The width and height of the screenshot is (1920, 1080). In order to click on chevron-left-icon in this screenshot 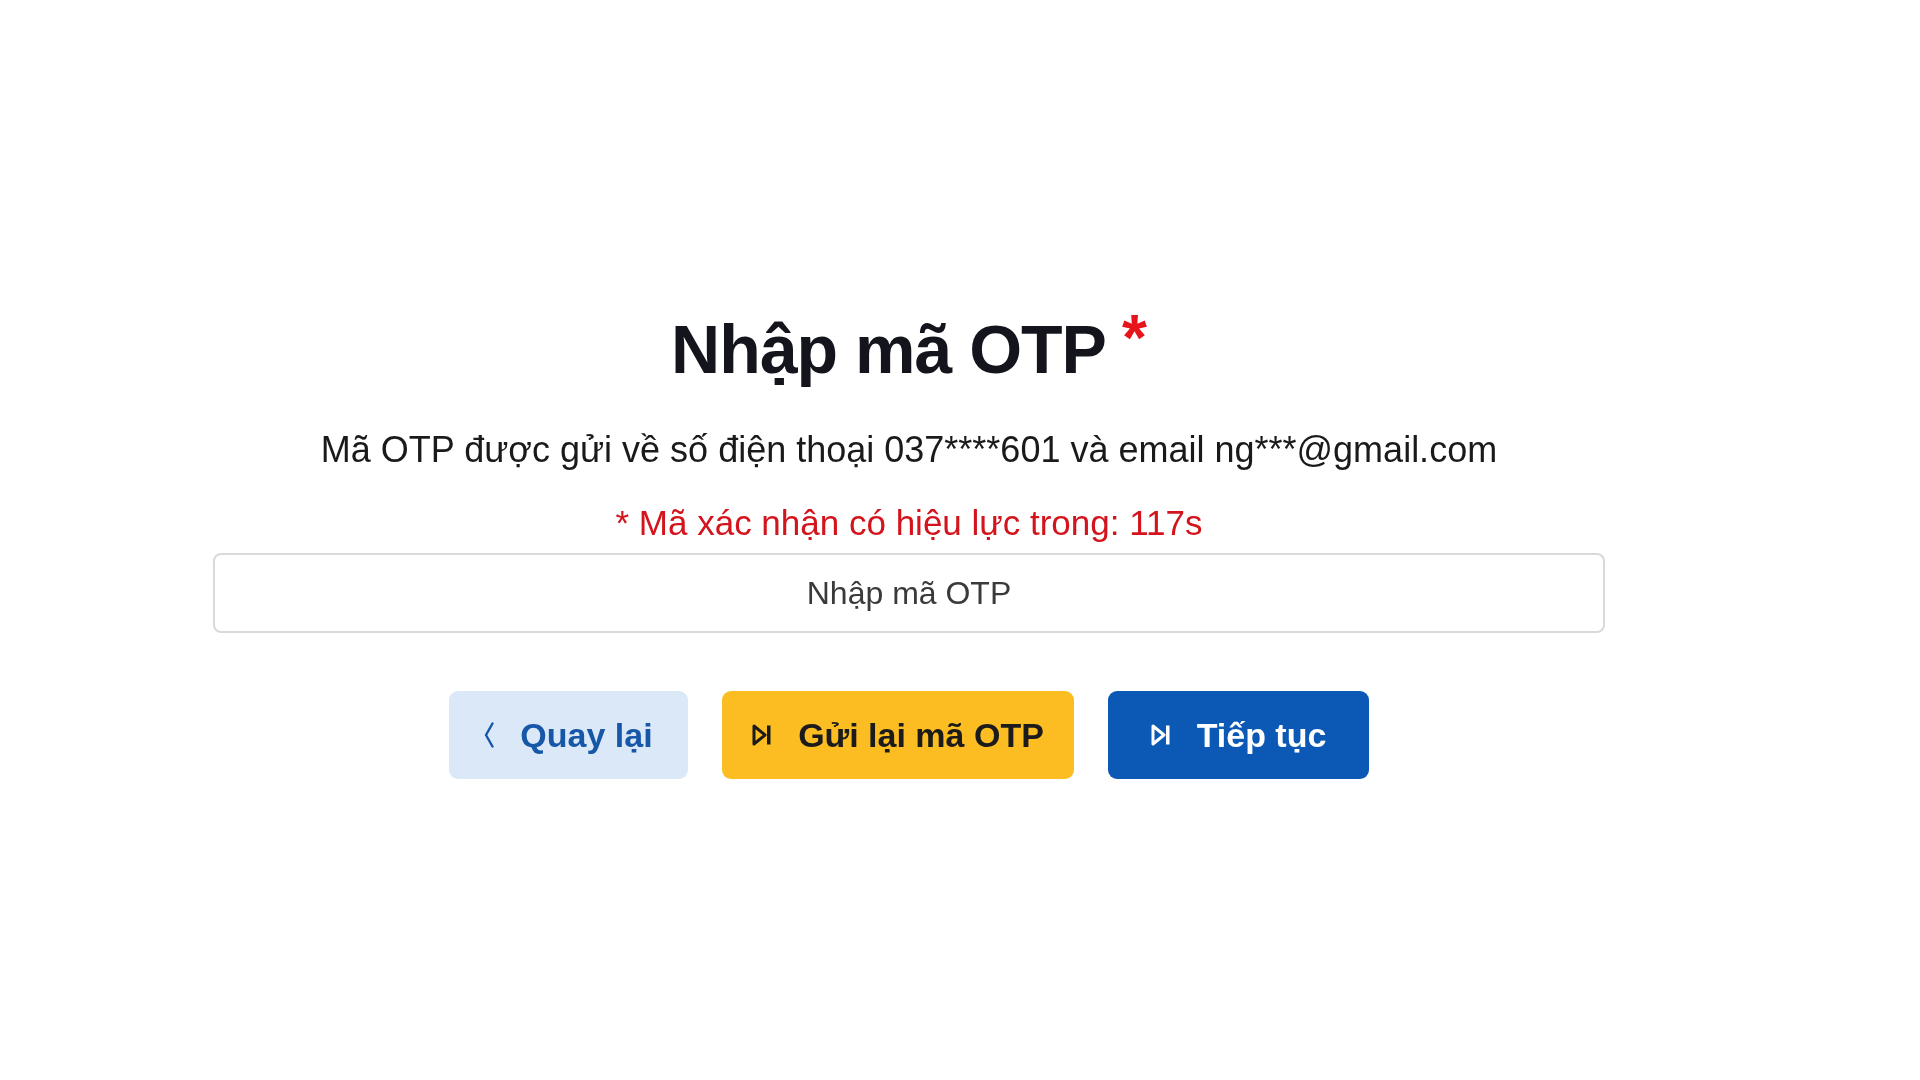, I will do `click(489, 735)`.